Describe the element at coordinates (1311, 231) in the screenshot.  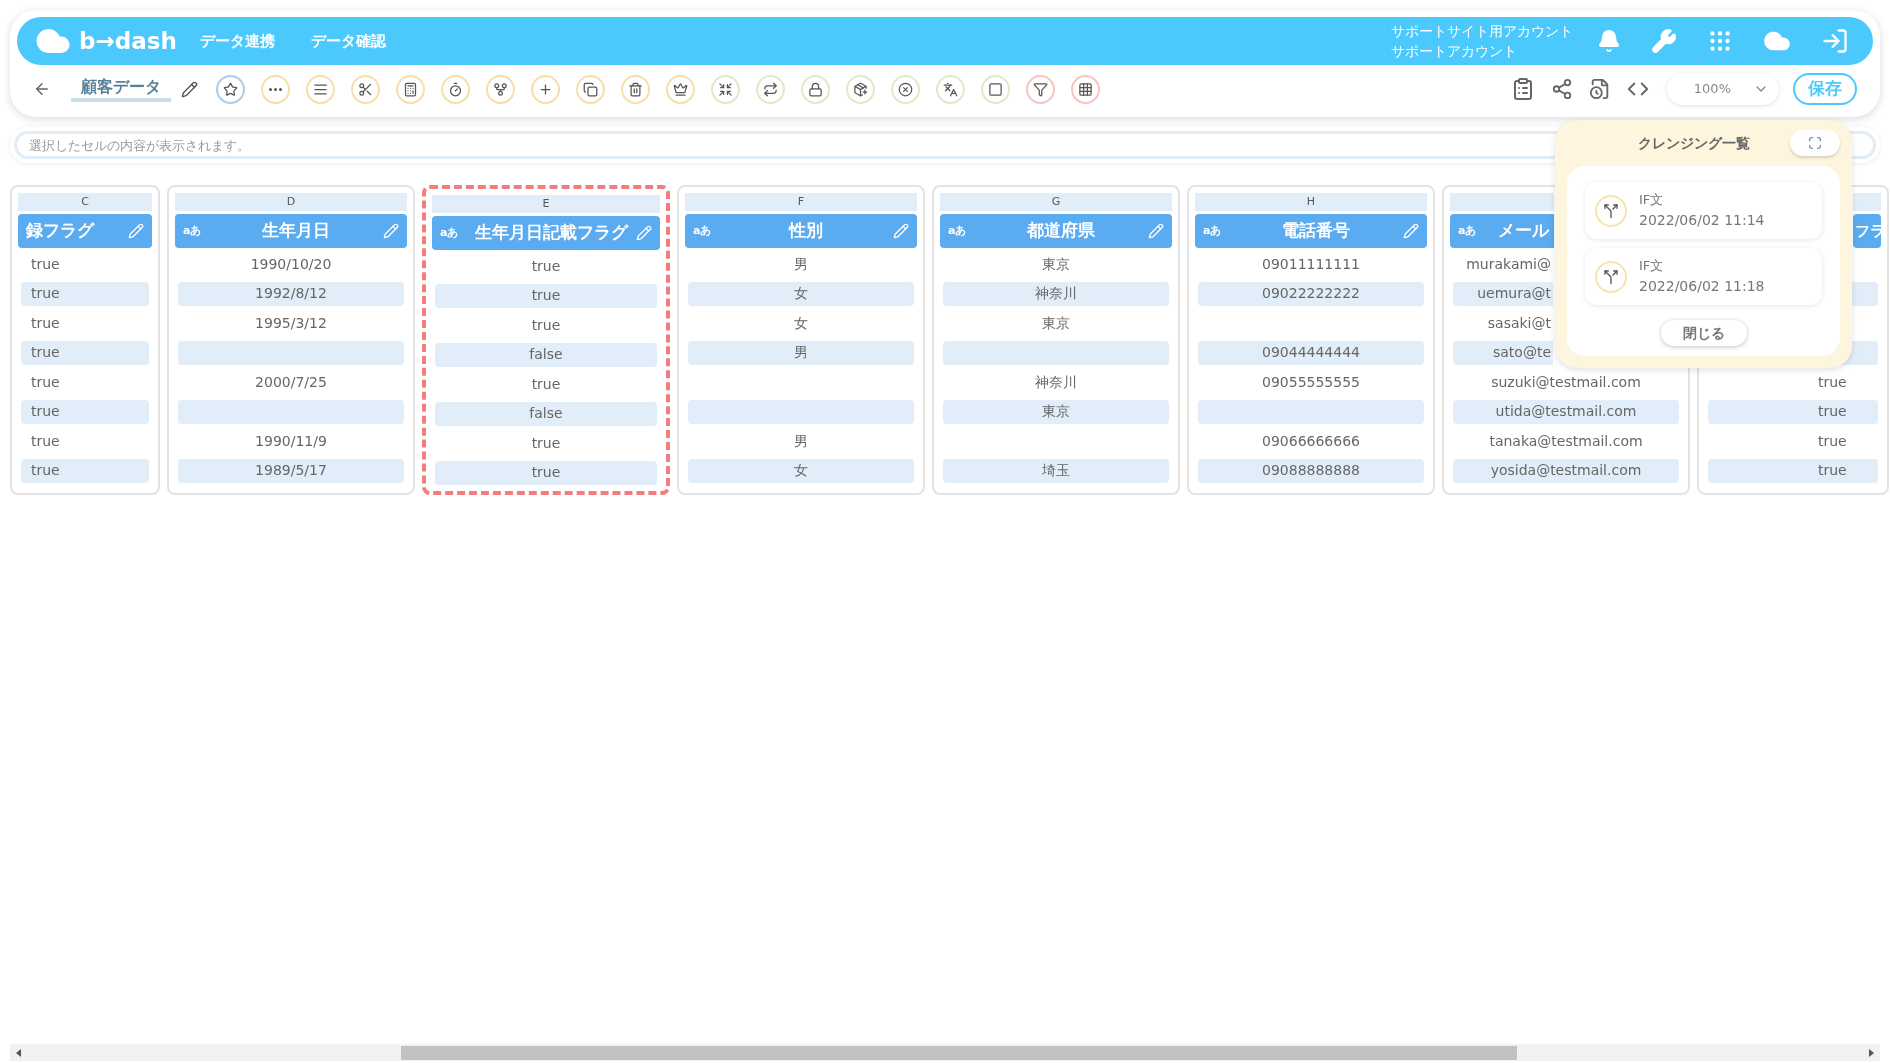
I see `column-header: aあ 電話番号` at that location.